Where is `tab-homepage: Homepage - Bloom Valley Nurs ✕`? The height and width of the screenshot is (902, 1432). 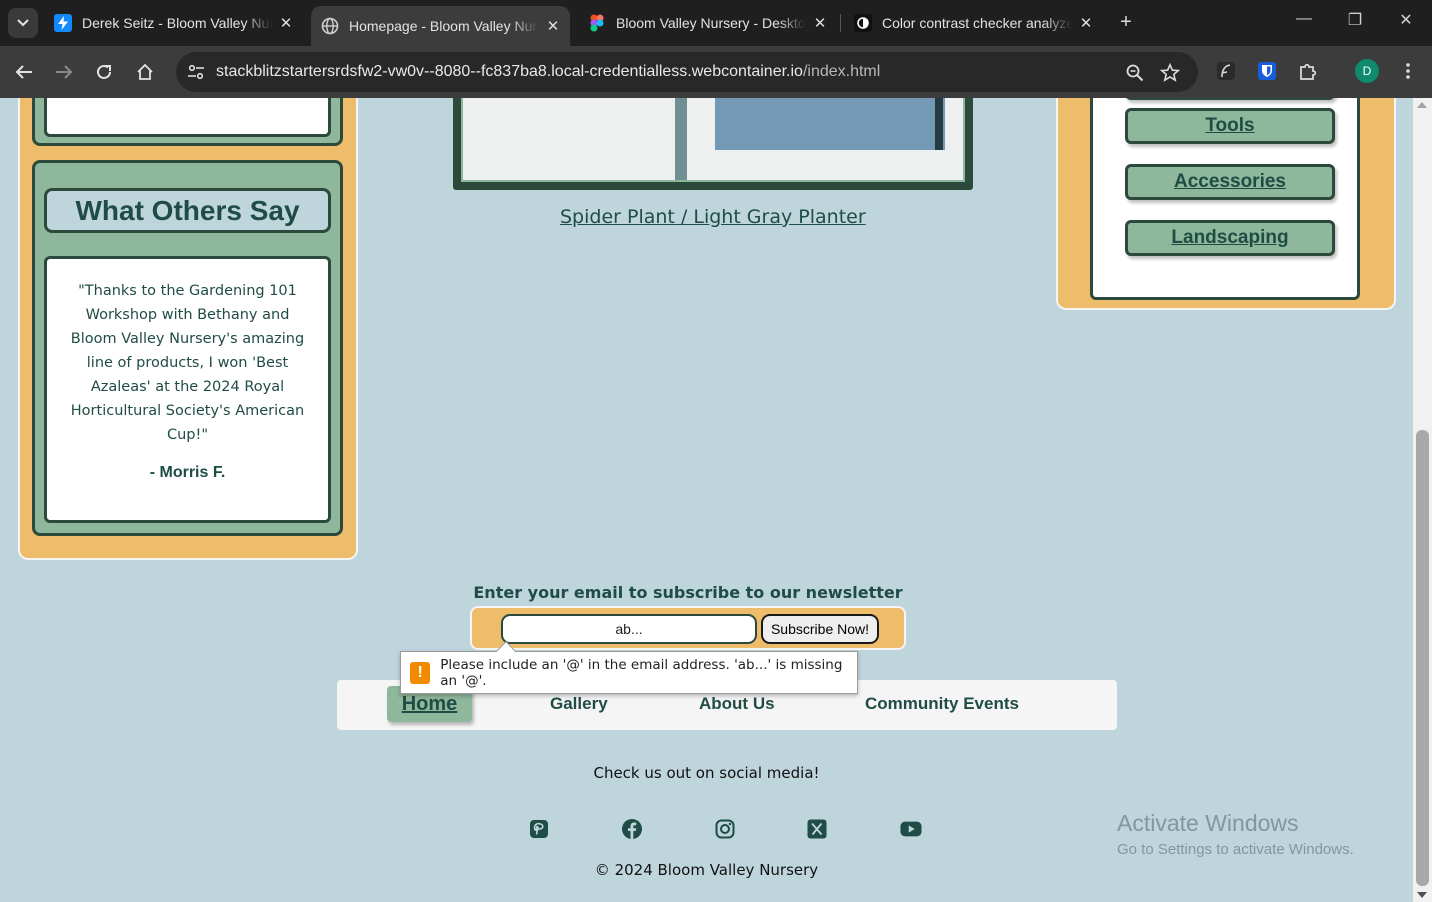 tab-homepage: Homepage - Bloom Valley Nurs ✕ is located at coordinates (440, 26).